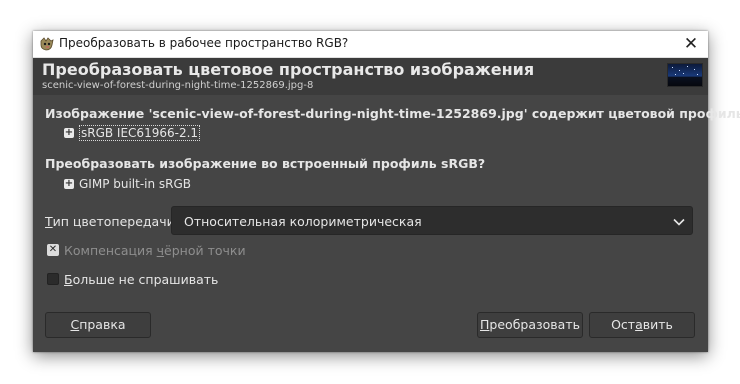 The height and width of the screenshot is (384, 740). I want to click on chevron-down-icon, so click(679, 221).